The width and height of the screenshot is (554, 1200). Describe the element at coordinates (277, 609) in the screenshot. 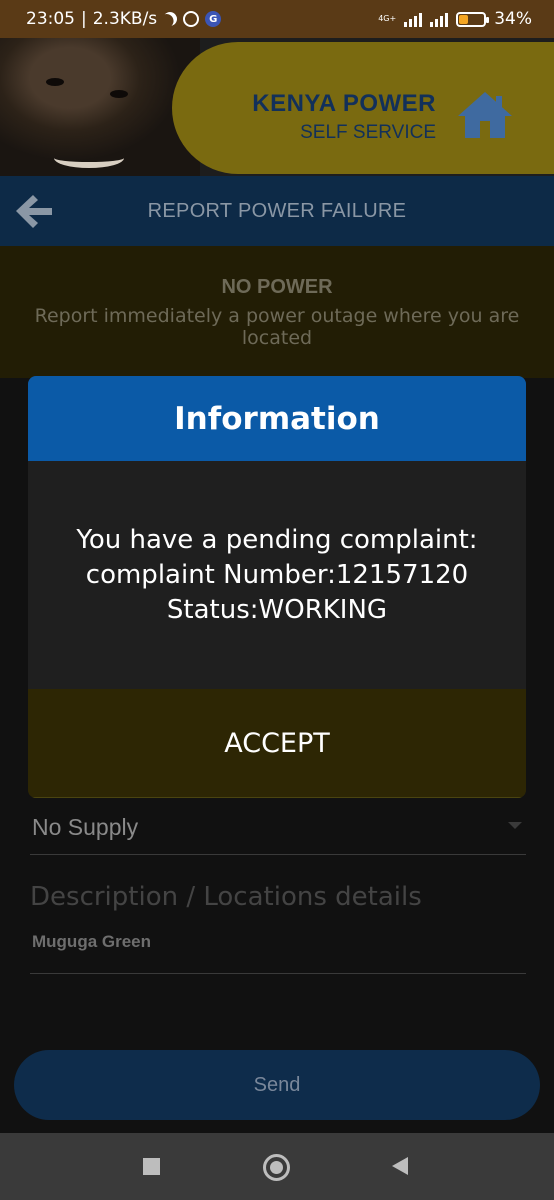

I see `dialog-message-line: Status:WORKING` at that location.